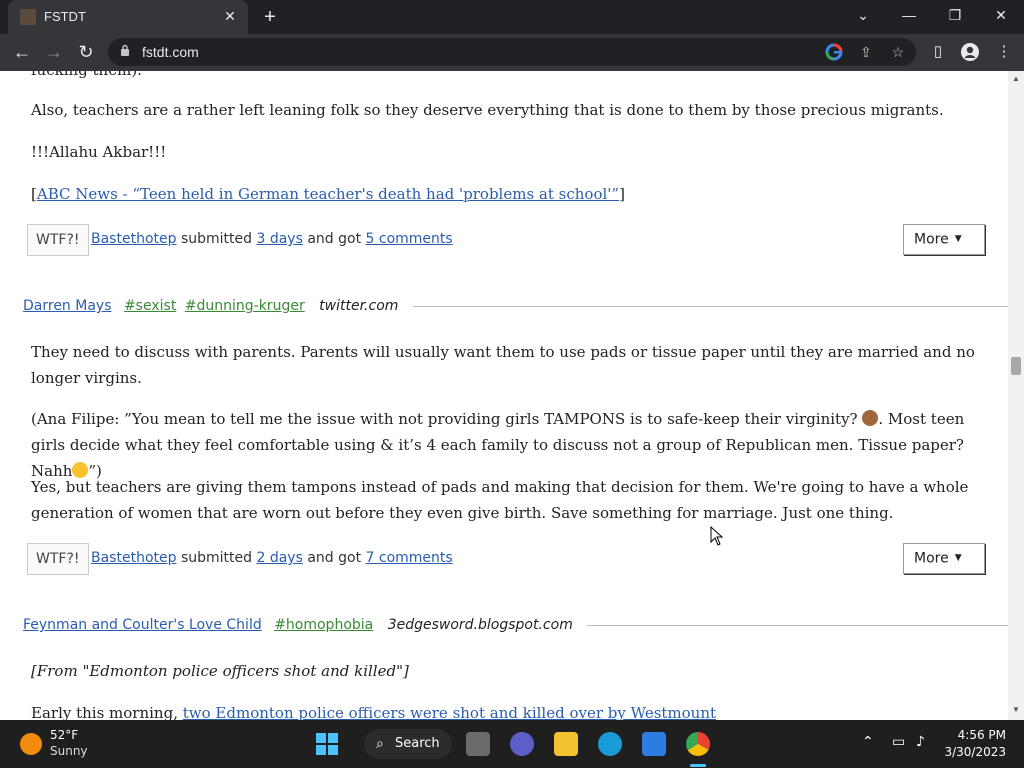  I want to click on reload-button: ↻, so click(86, 52).